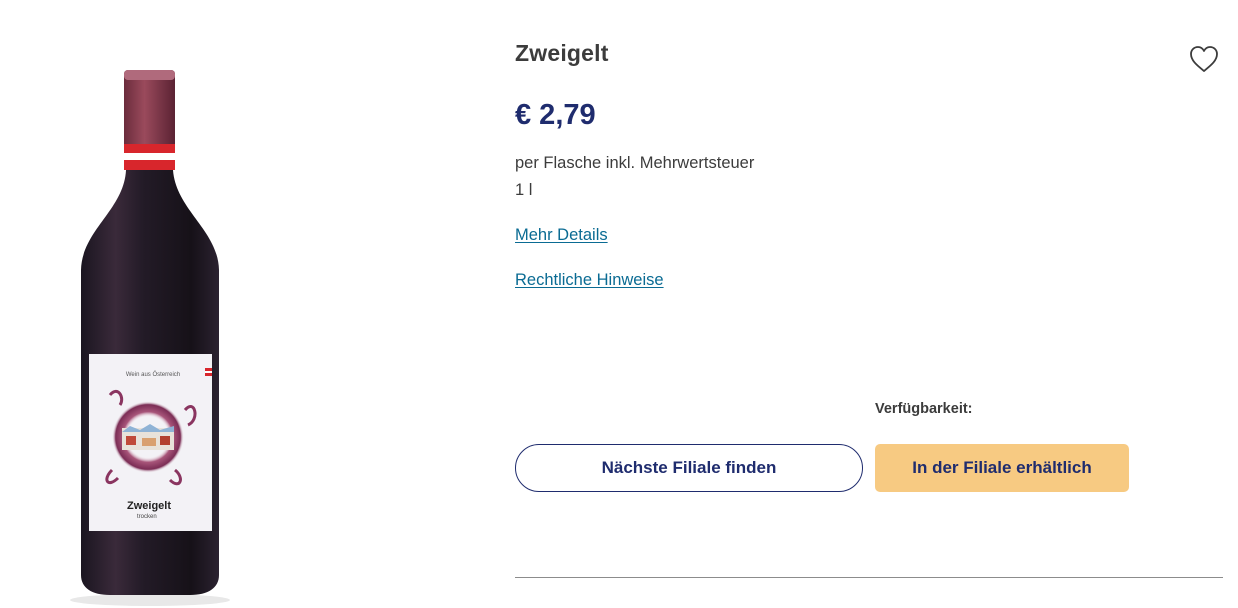 The height and width of the screenshot is (608, 1238). I want to click on product-price: € 2,79, so click(555, 115).